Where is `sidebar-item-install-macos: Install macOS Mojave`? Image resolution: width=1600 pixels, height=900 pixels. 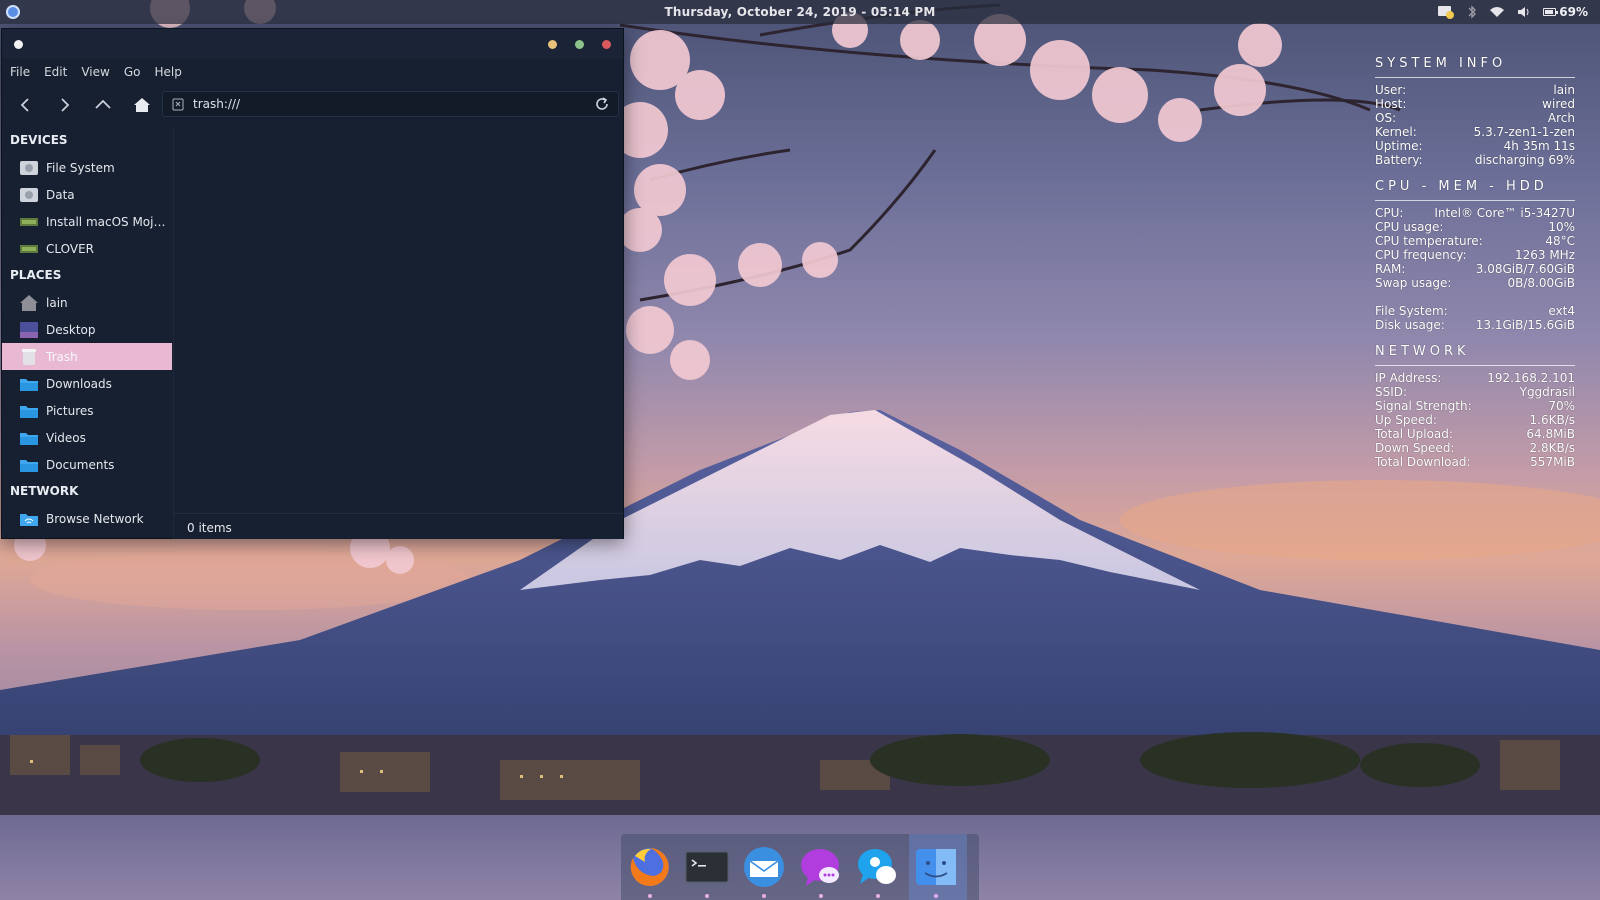
sidebar-item-install-macos: Install macOS Mojave is located at coordinates (87, 221).